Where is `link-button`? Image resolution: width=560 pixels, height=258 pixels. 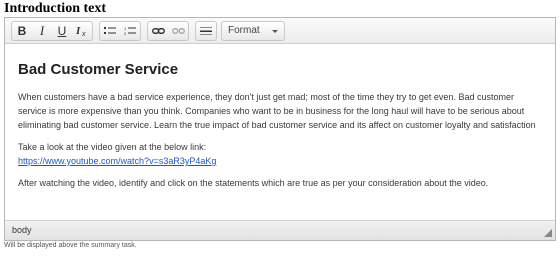 link-button is located at coordinates (158, 31).